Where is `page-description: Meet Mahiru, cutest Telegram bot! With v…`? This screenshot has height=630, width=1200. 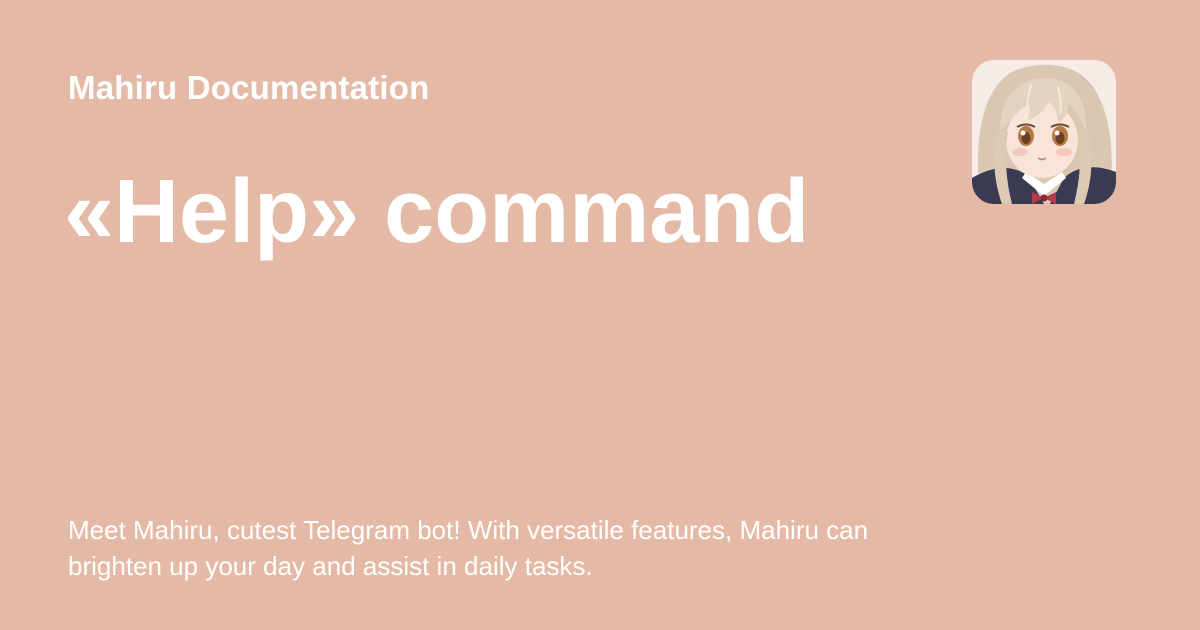
page-description: Meet Mahiru, cutest Telegram bot! With v… is located at coordinates (468, 548).